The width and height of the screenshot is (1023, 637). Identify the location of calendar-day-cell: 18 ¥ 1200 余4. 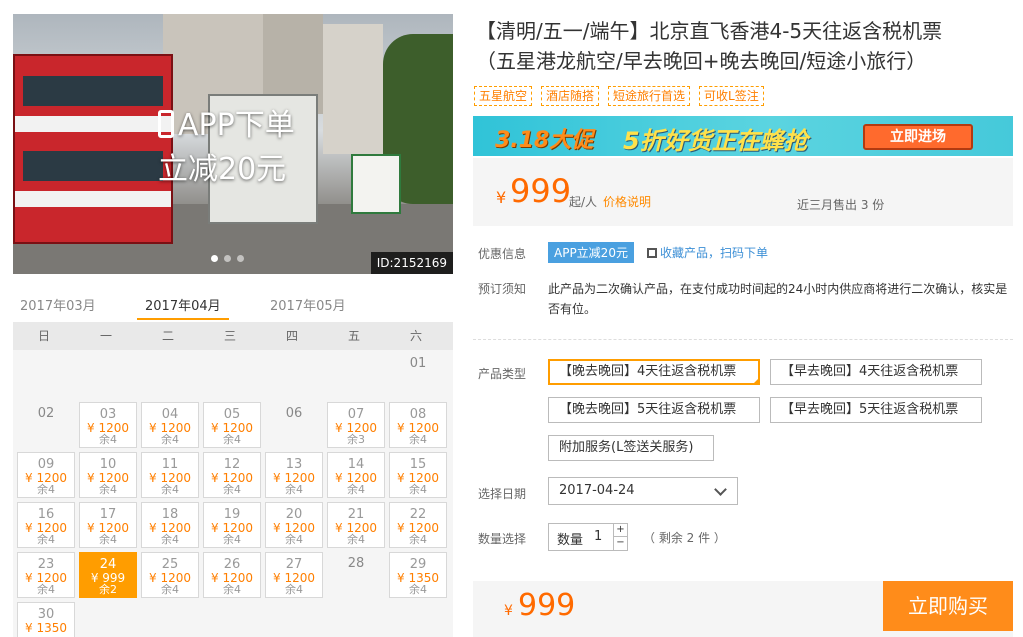
(170, 525).